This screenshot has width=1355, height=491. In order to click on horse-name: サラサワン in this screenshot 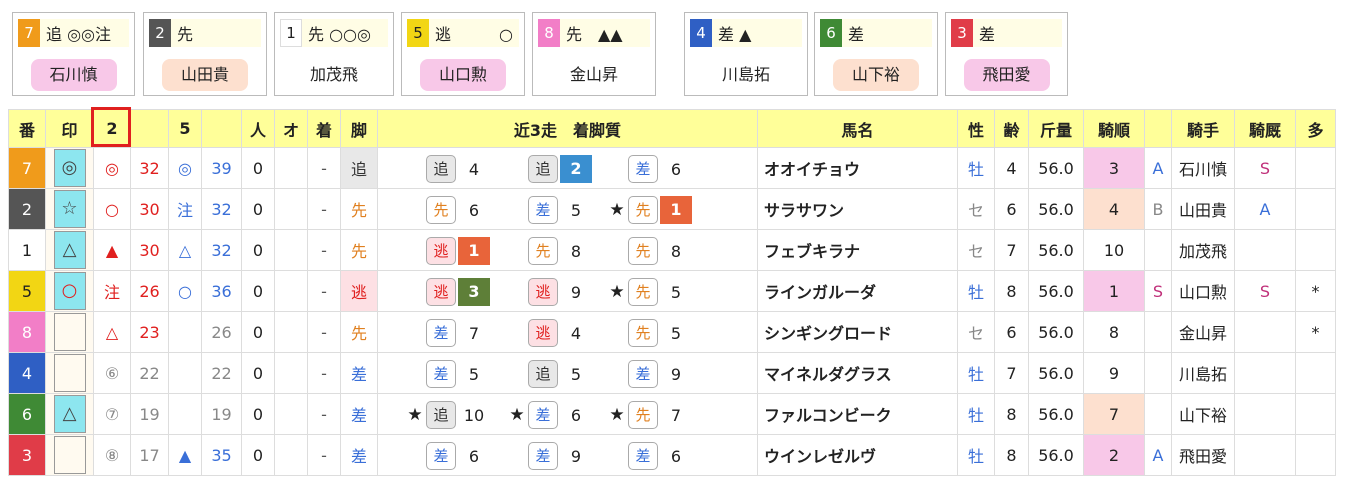, I will do `click(857, 209)`.